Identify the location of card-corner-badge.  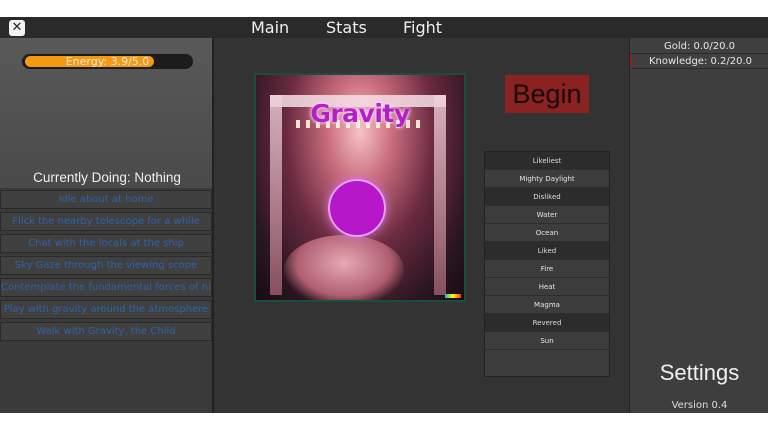
(453, 296).